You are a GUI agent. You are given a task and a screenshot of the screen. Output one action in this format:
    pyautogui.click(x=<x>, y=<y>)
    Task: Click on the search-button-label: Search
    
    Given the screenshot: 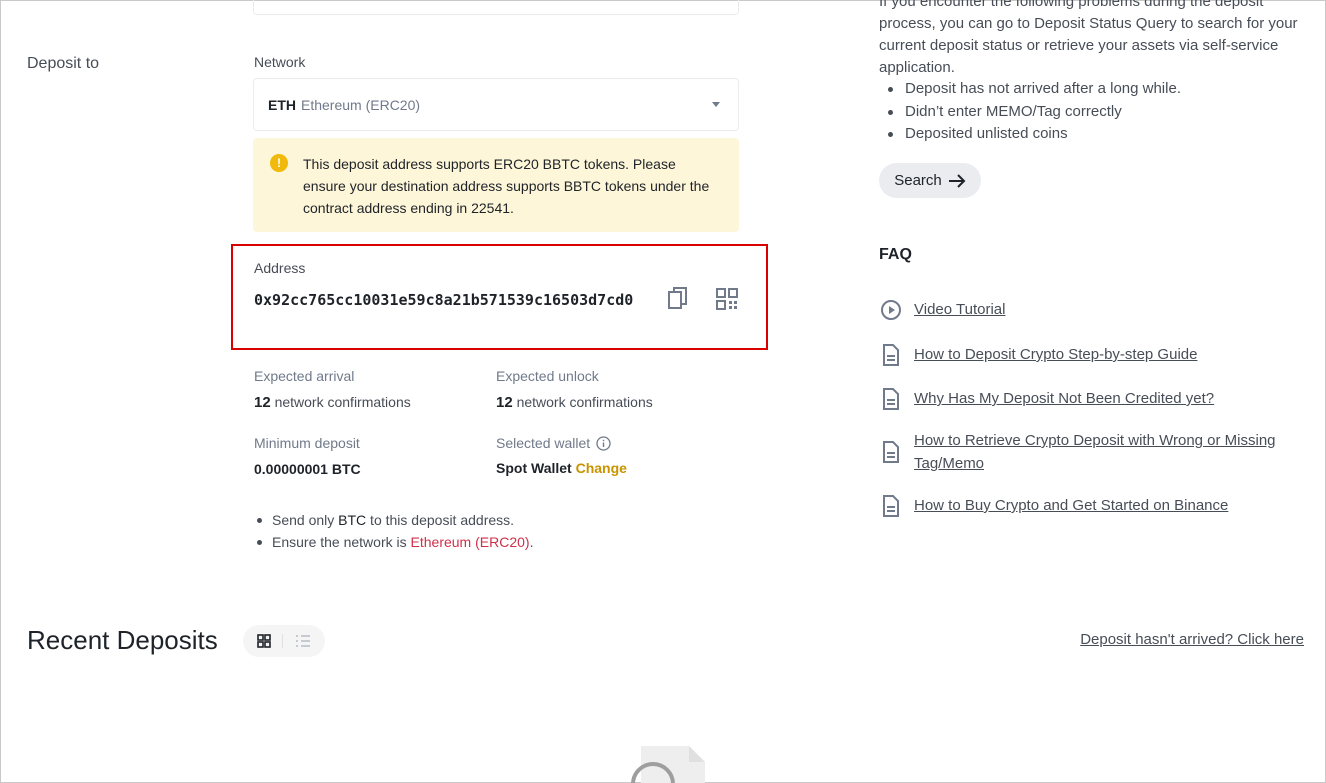 What is the action you would take?
    pyautogui.click(x=918, y=180)
    